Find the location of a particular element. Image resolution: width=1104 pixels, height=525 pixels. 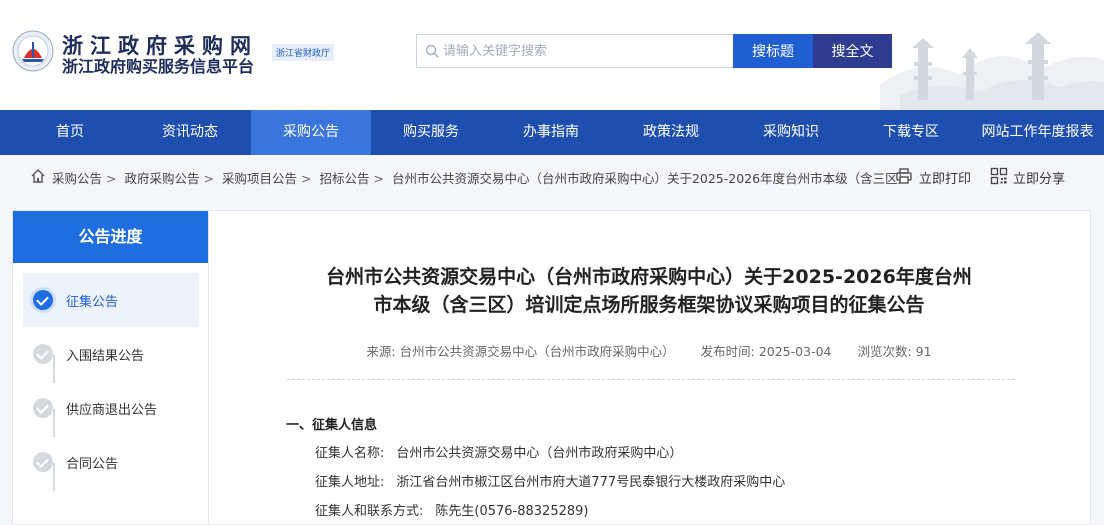

dept-badge: 浙江省财政厅 is located at coordinates (303, 52).